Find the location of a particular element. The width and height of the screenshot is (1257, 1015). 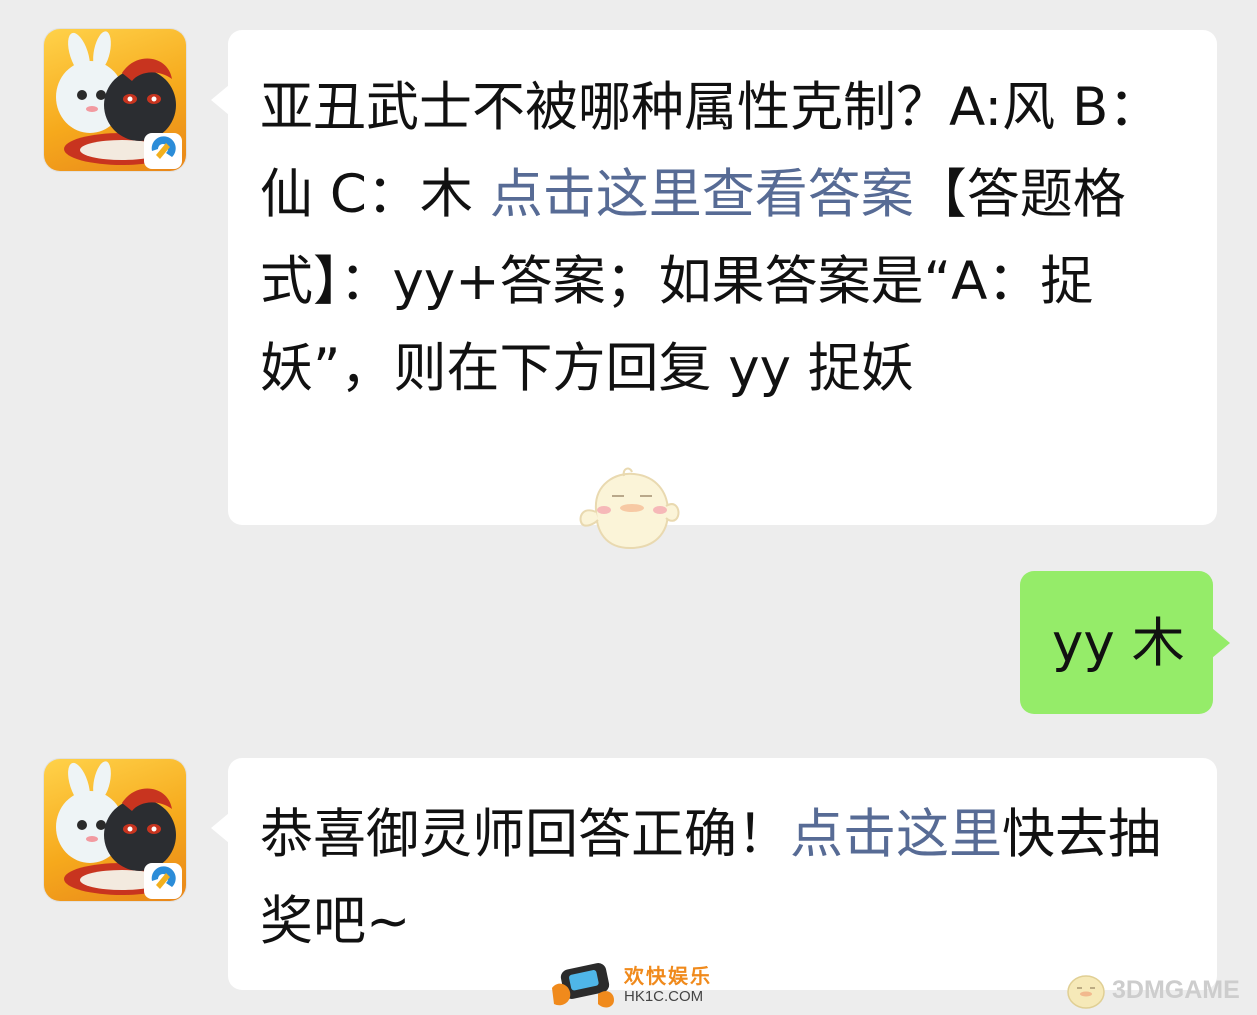

3dmgame-text: 3DMGAME is located at coordinates (1176, 990).